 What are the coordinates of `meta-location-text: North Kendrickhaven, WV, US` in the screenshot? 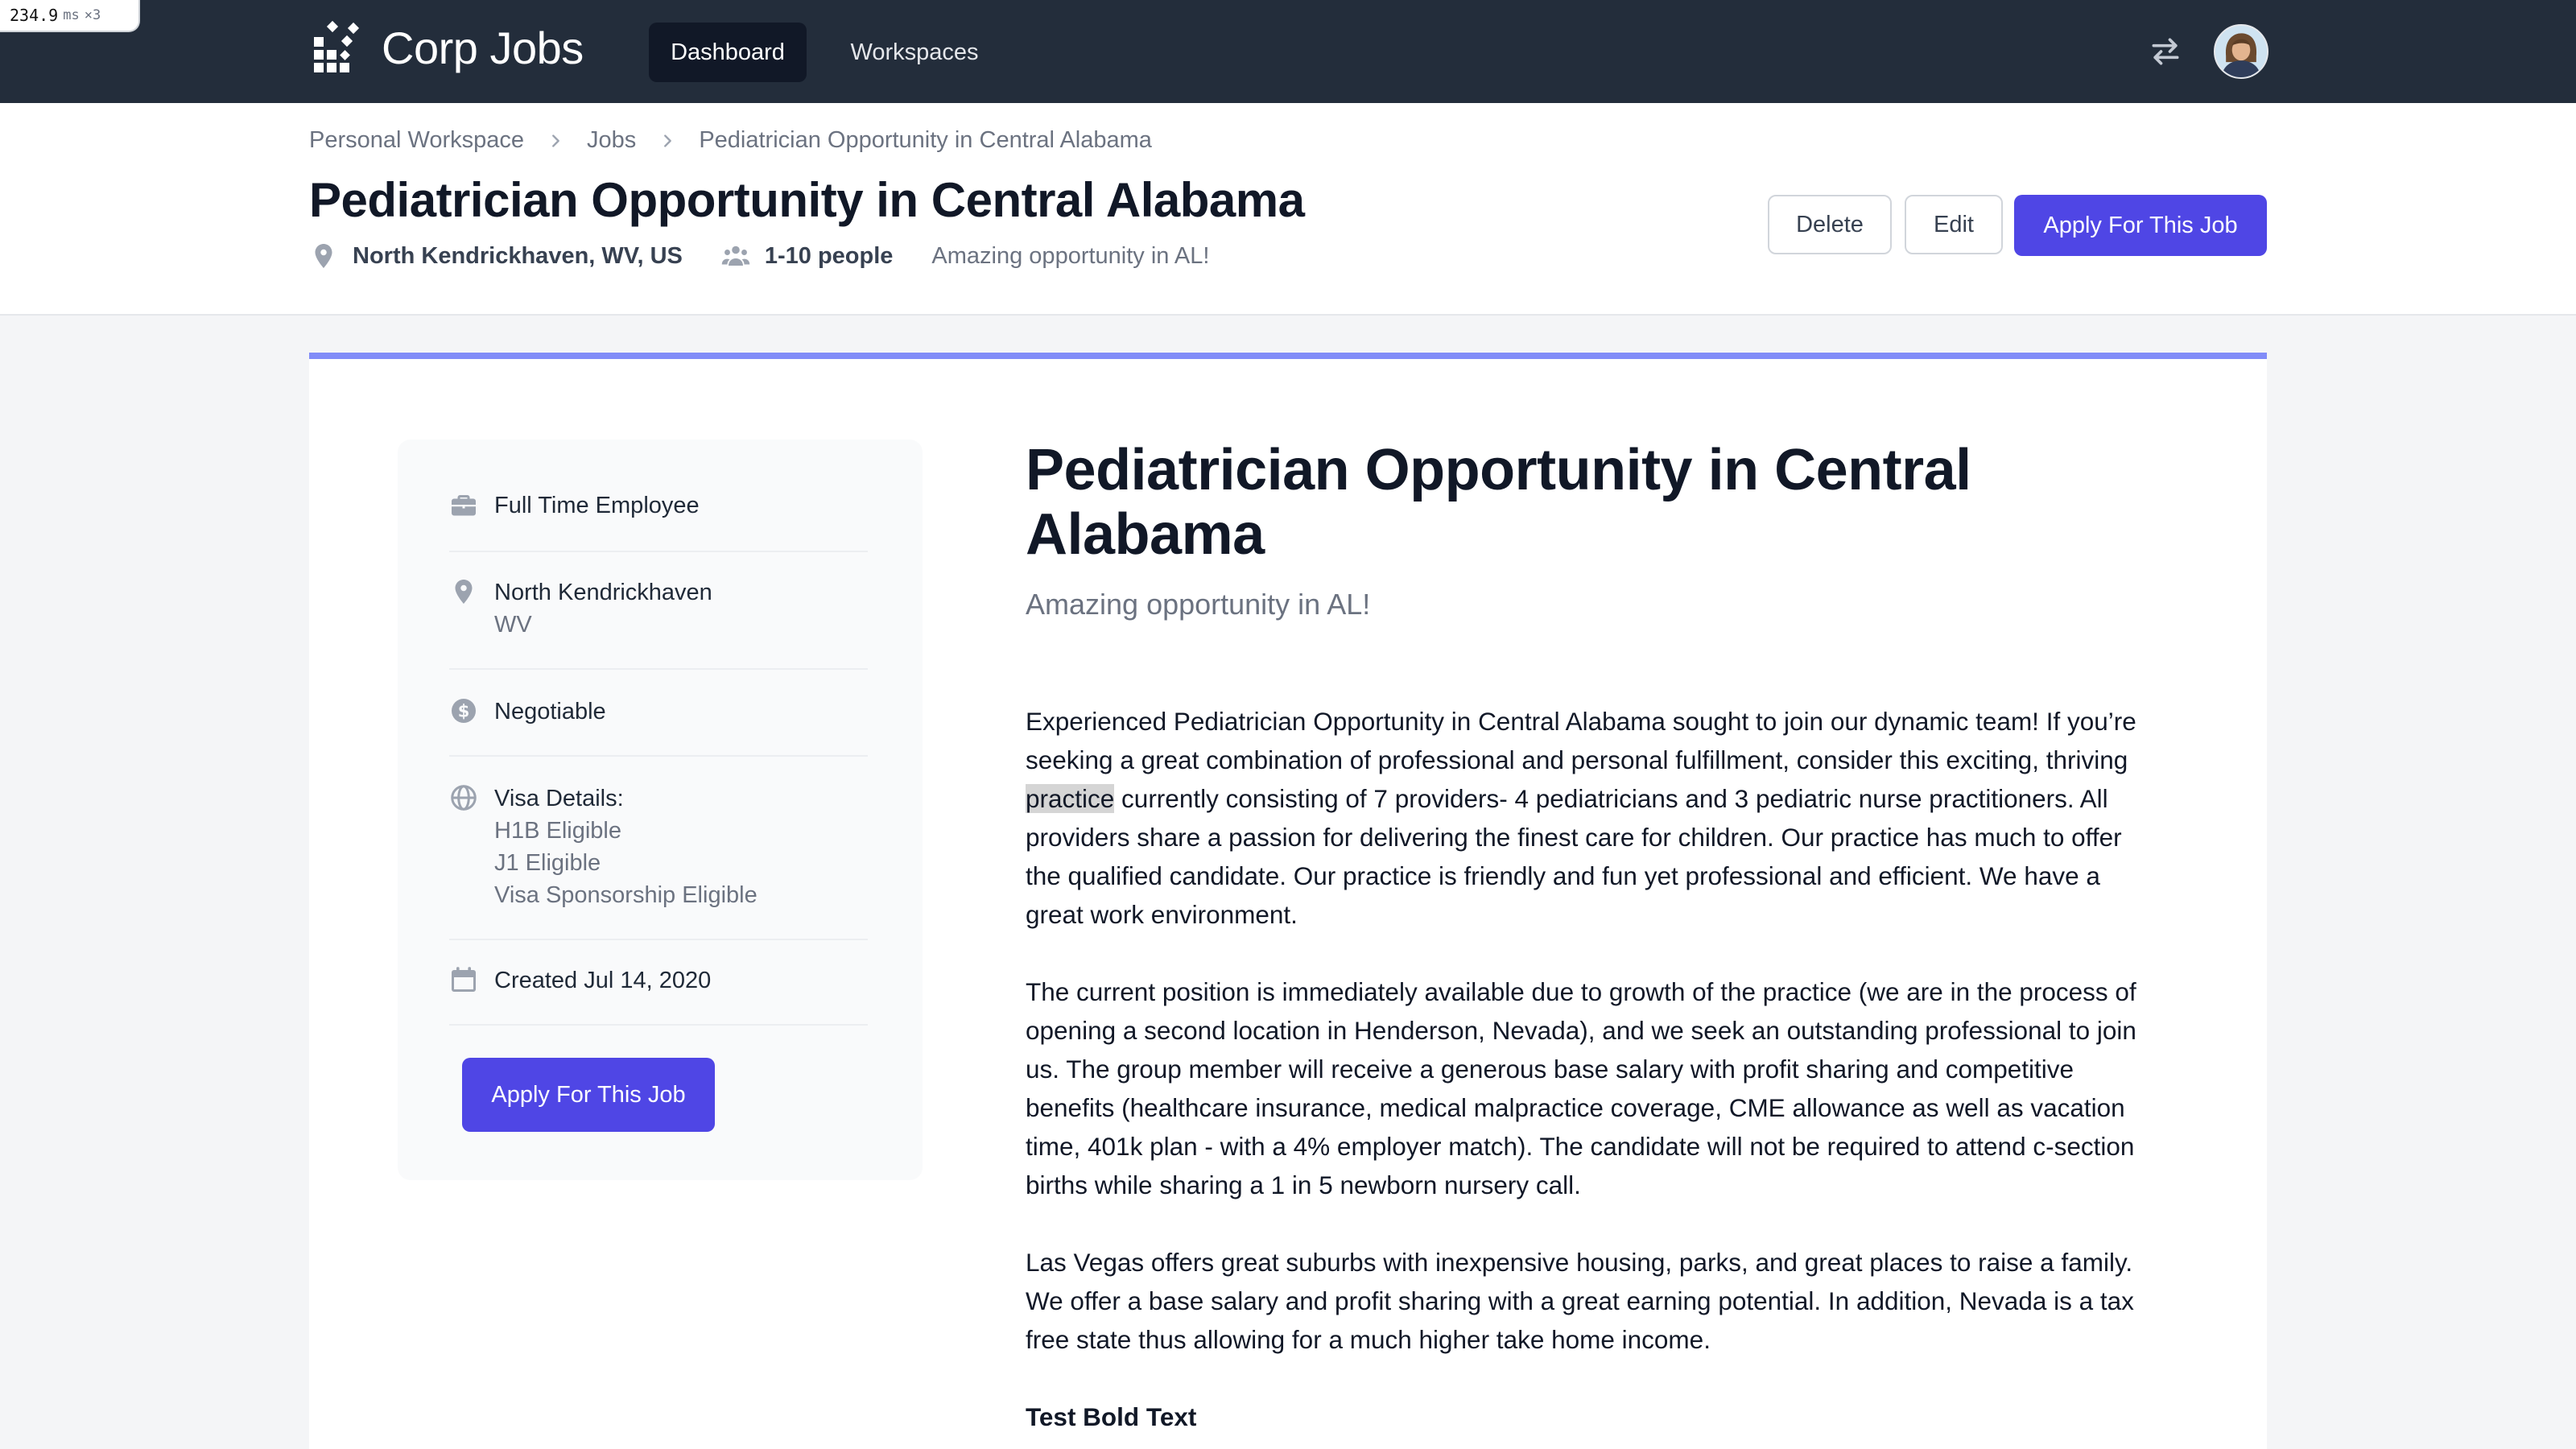 It's located at (518, 255).